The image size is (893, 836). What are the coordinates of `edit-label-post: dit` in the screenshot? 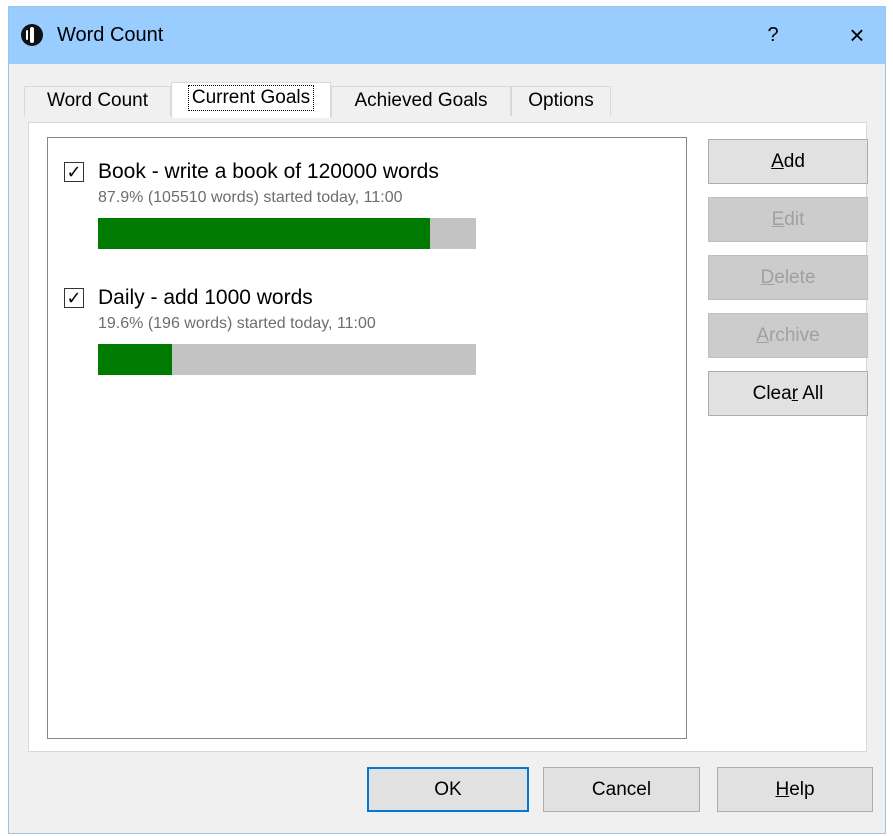 It's located at (794, 219).